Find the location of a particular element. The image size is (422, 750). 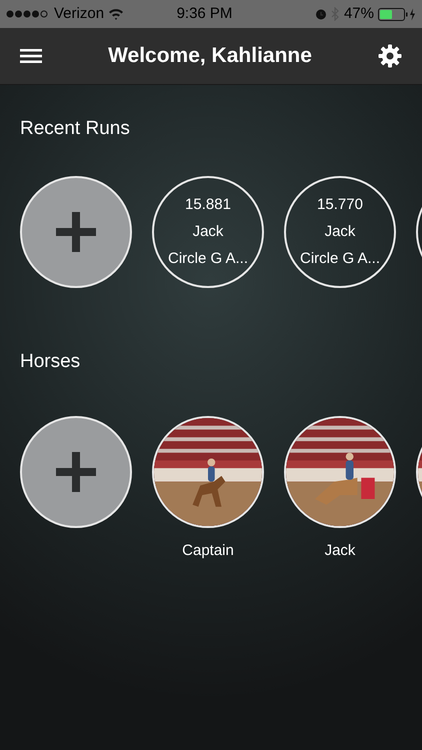

header-title: Welcome, Kahlianne is located at coordinates (210, 56).